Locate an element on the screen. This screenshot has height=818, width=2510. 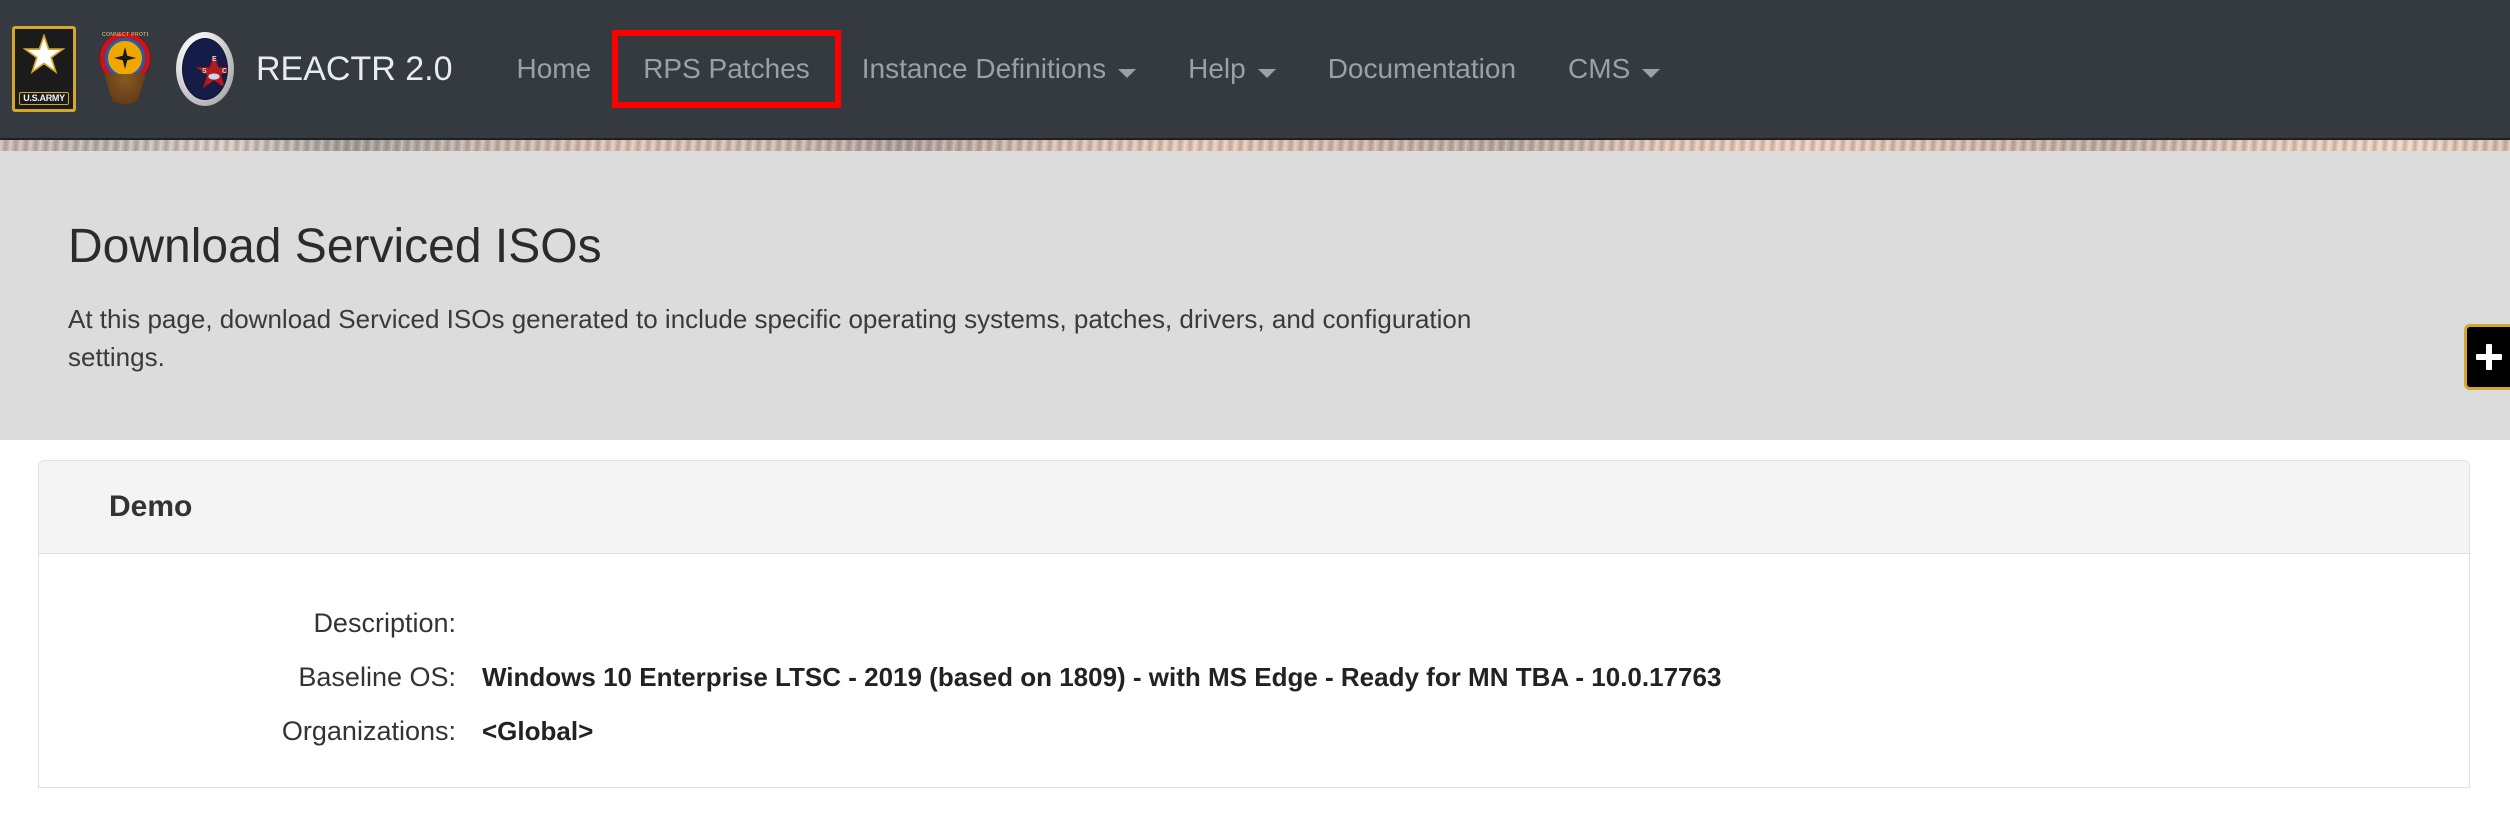
cecom-crest-logo: CONNECT PROTECT PROJECT is located at coordinates (125, 69).